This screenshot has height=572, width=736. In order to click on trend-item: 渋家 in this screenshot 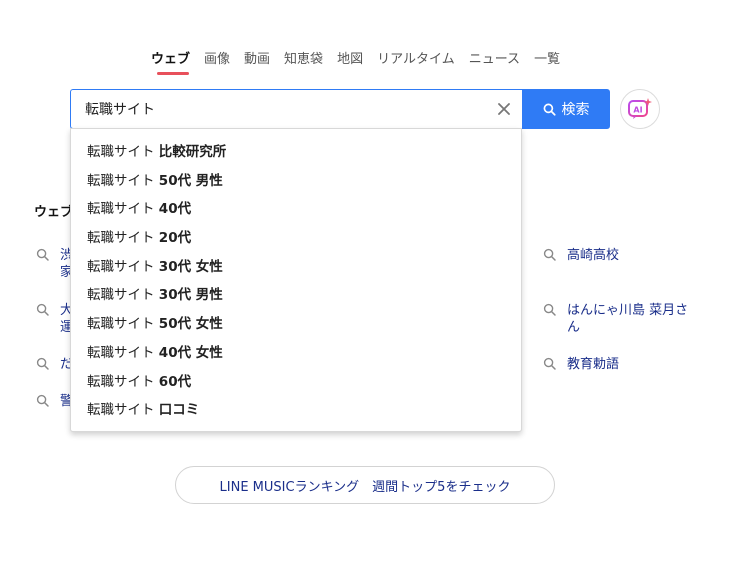, I will do `click(54, 264)`.